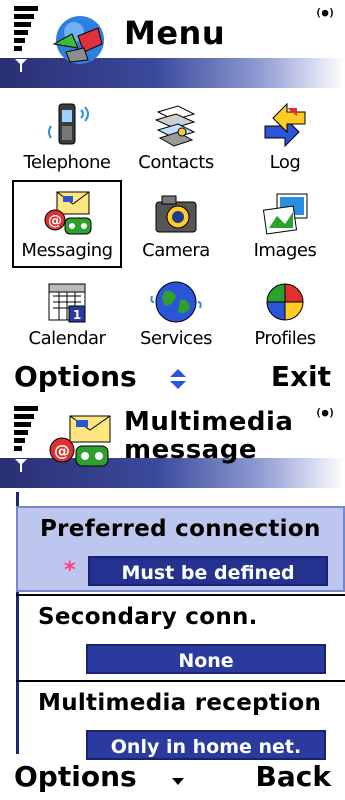 This screenshot has height=800, width=345. What do you see at coordinates (176, 302) in the screenshot?
I see `globe-icon` at bounding box center [176, 302].